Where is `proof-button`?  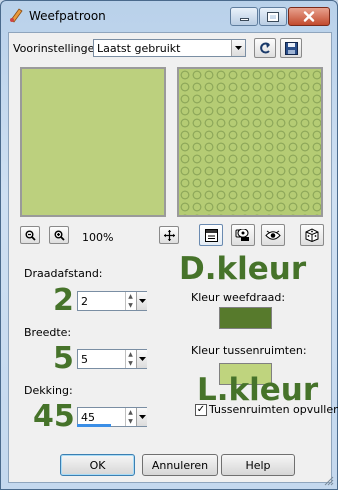
proof-button is located at coordinates (273, 235).